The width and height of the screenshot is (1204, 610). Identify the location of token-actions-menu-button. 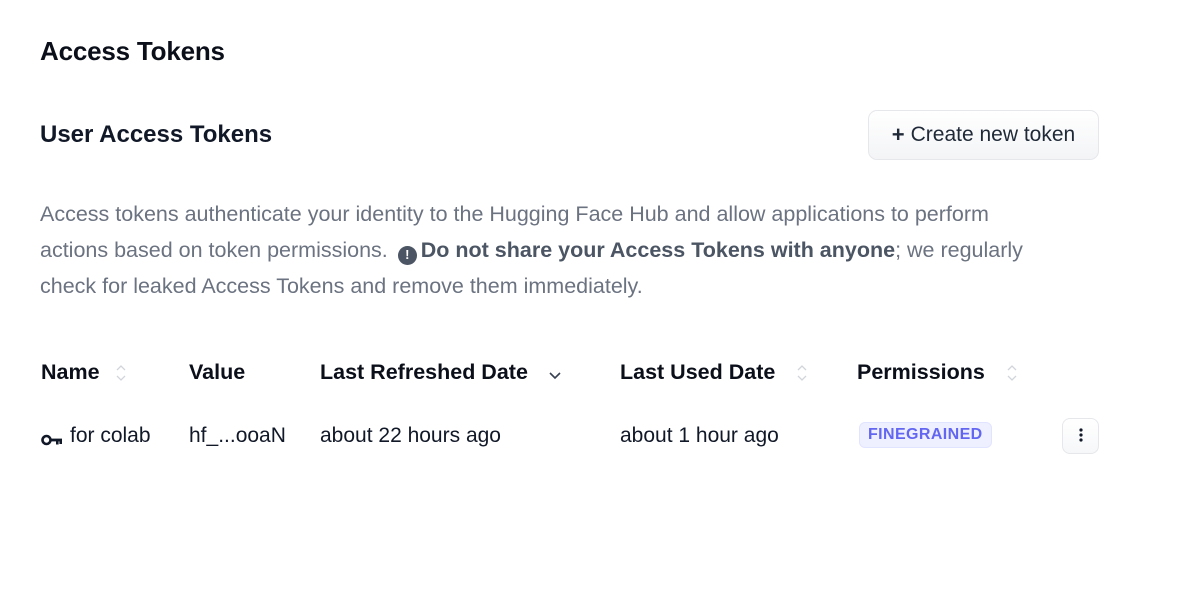
(1080, 436).